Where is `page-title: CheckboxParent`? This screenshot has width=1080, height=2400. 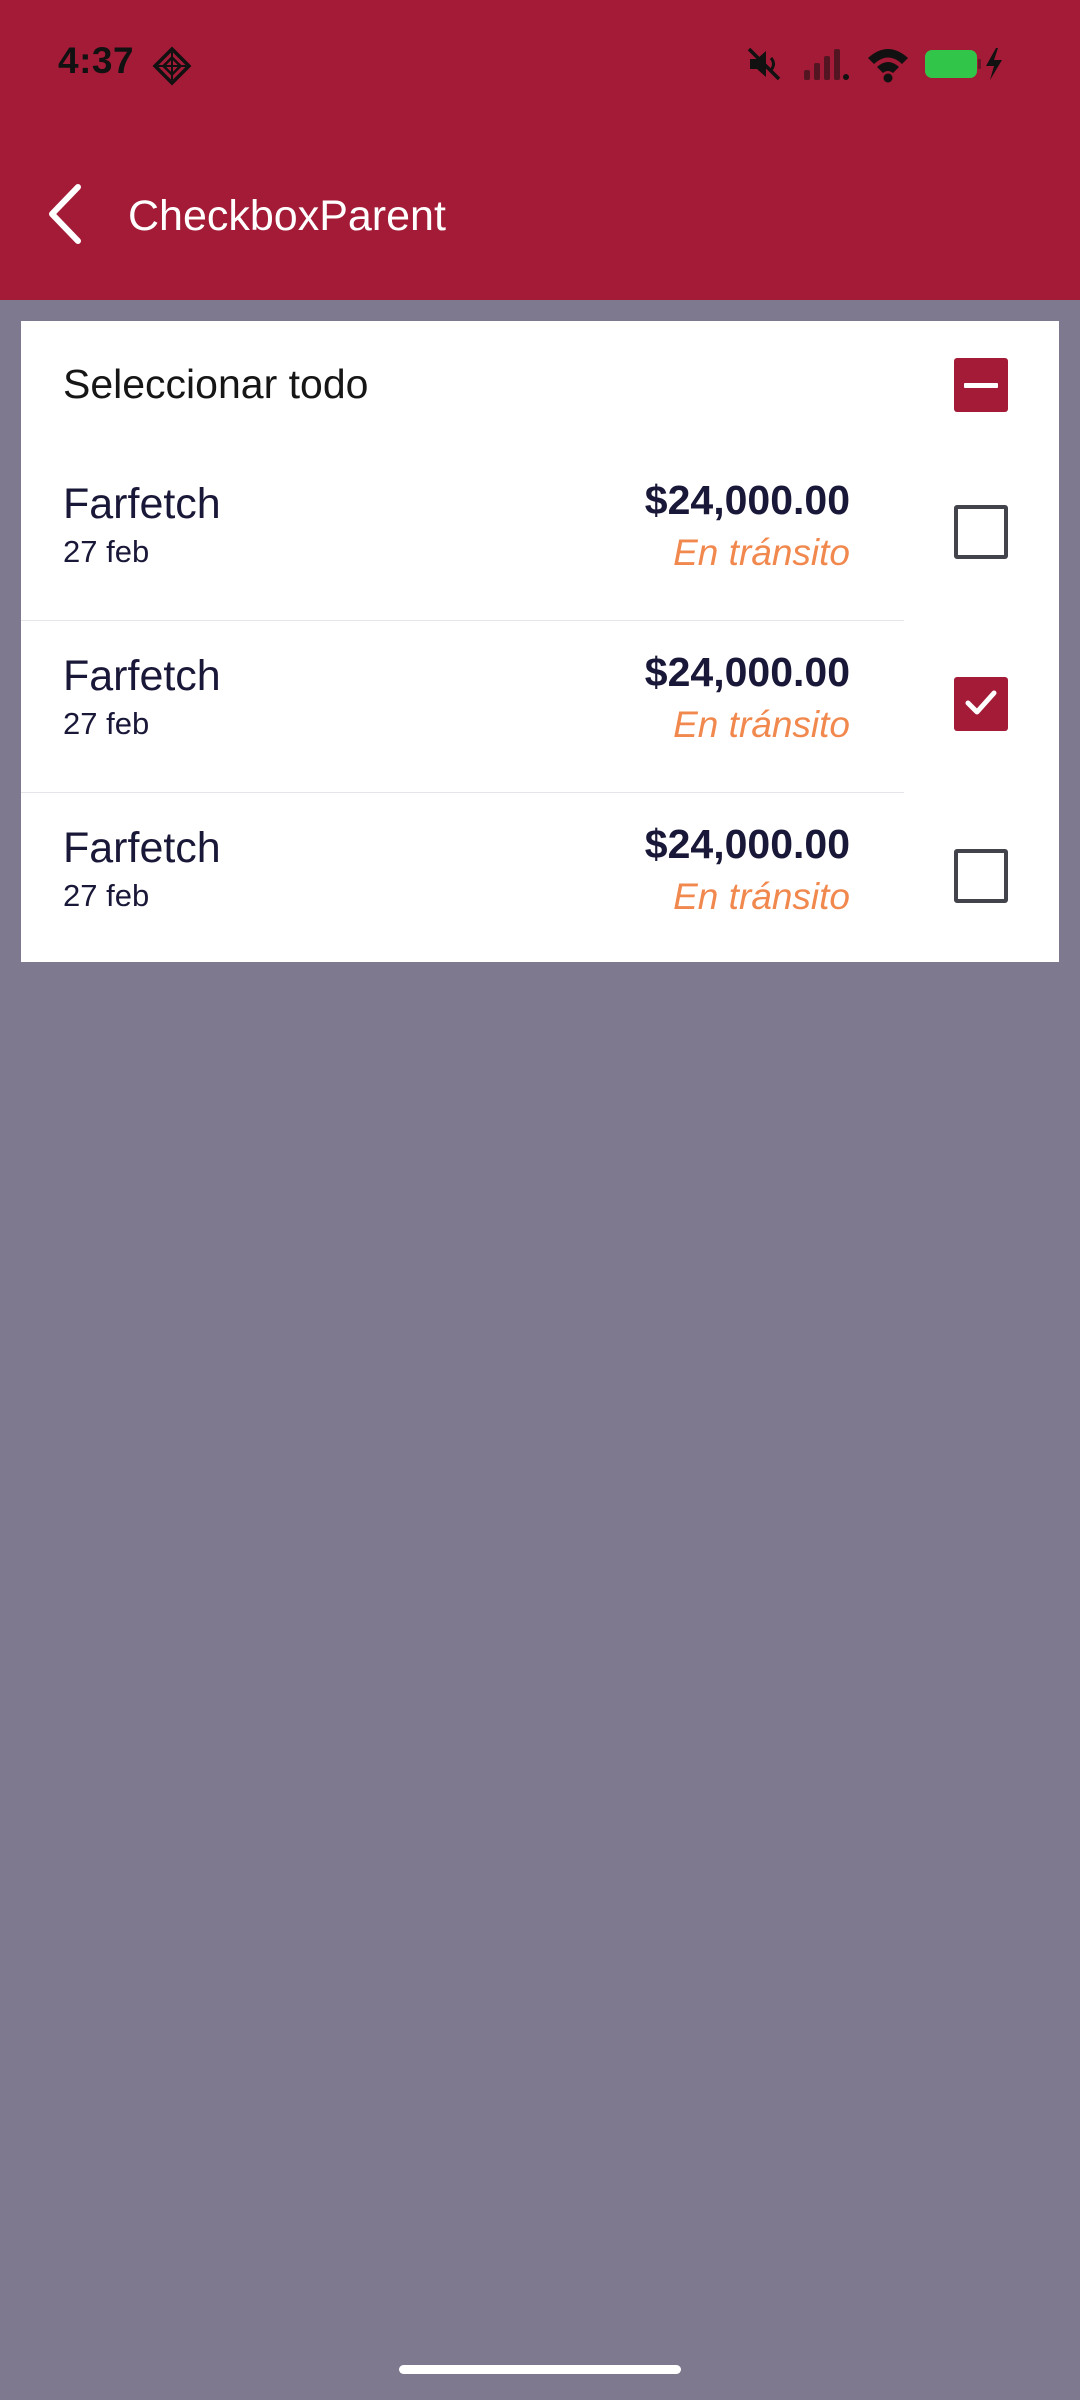 page-title: CheckboxParent is located at coordinates (287, 216).